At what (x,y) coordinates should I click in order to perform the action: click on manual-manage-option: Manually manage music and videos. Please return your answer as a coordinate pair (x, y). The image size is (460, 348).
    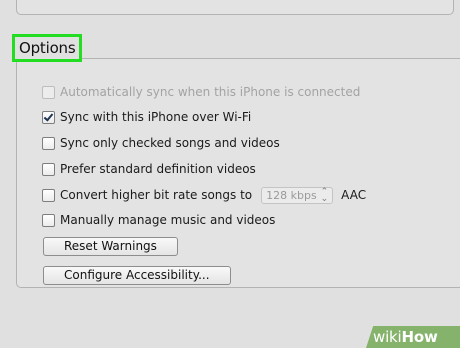
    Looking at the image, I should click on (158, 220).